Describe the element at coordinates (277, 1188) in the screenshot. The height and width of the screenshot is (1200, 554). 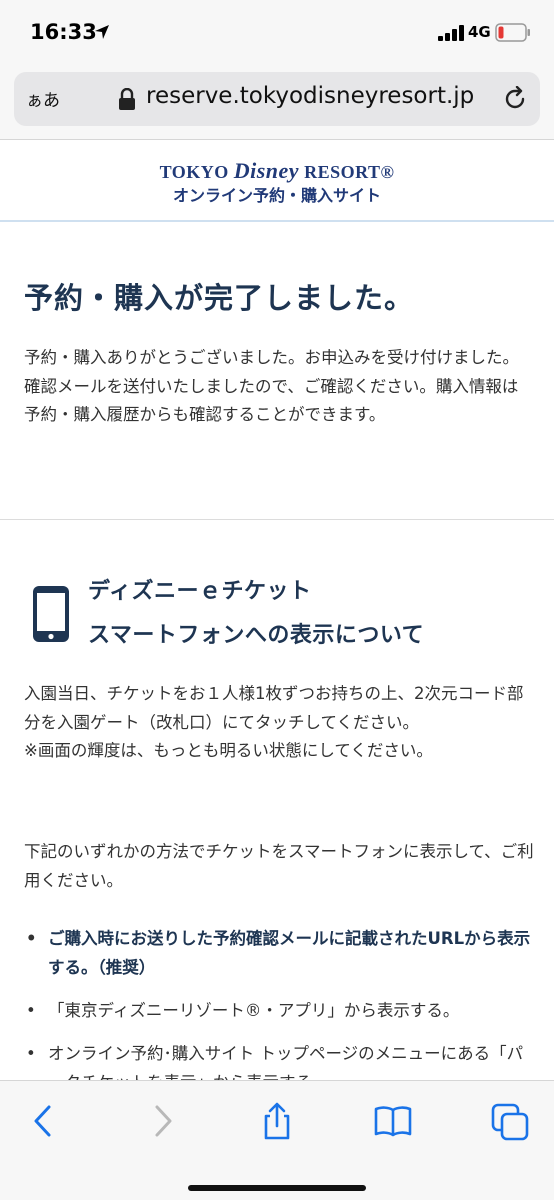
I see `home-indicator` at that location.